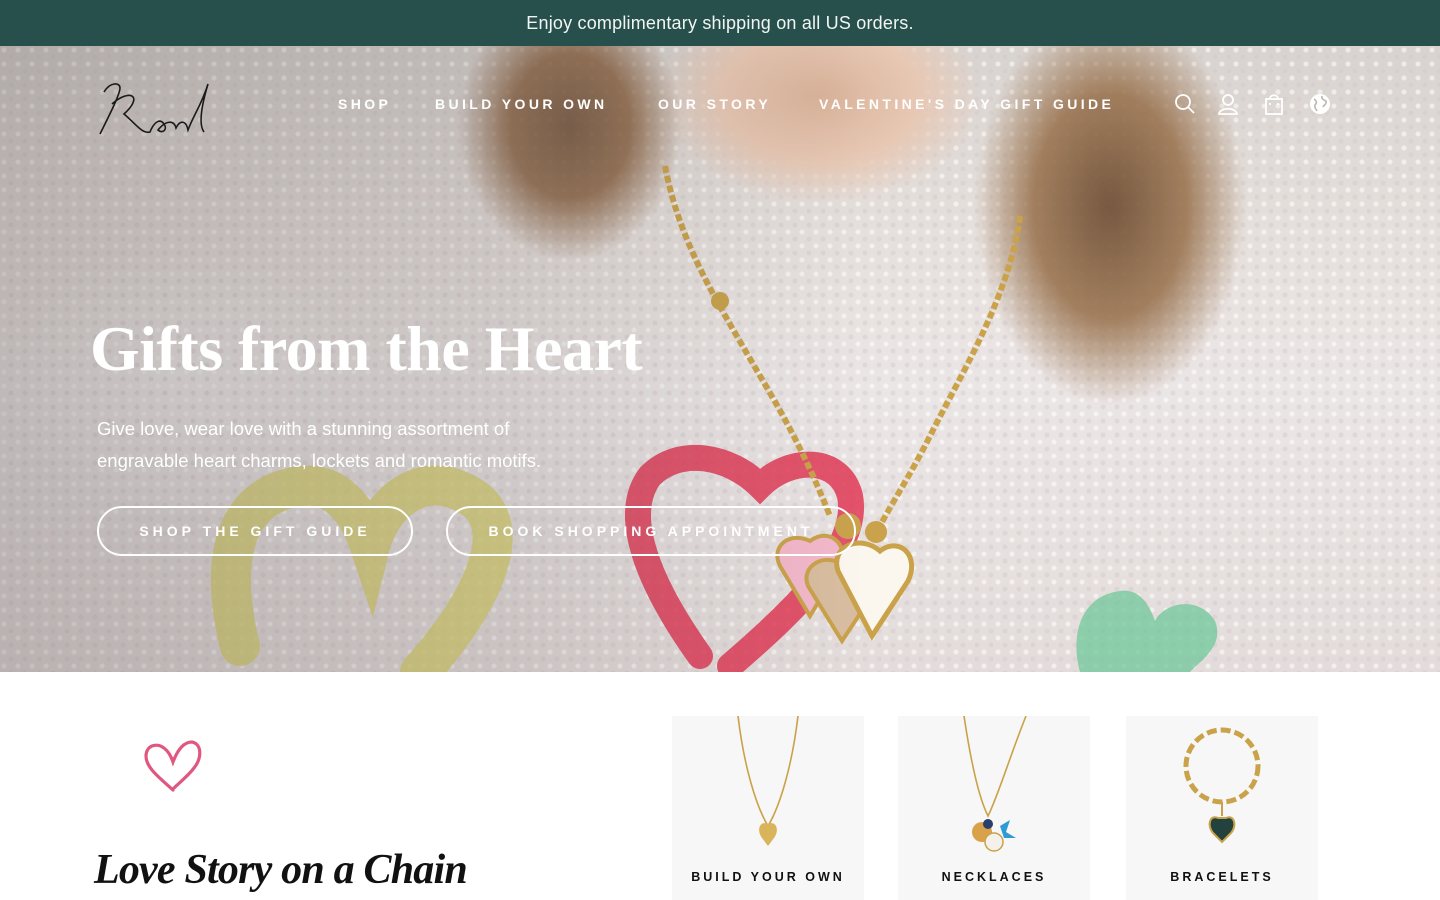 This screenshot has height=900, width=1440. What do you see at coordinates (521, 104) in the screenshot?
I see `nav-item-build-your-own: BUILD YOUR OWN` at bounding box center [521, 104].